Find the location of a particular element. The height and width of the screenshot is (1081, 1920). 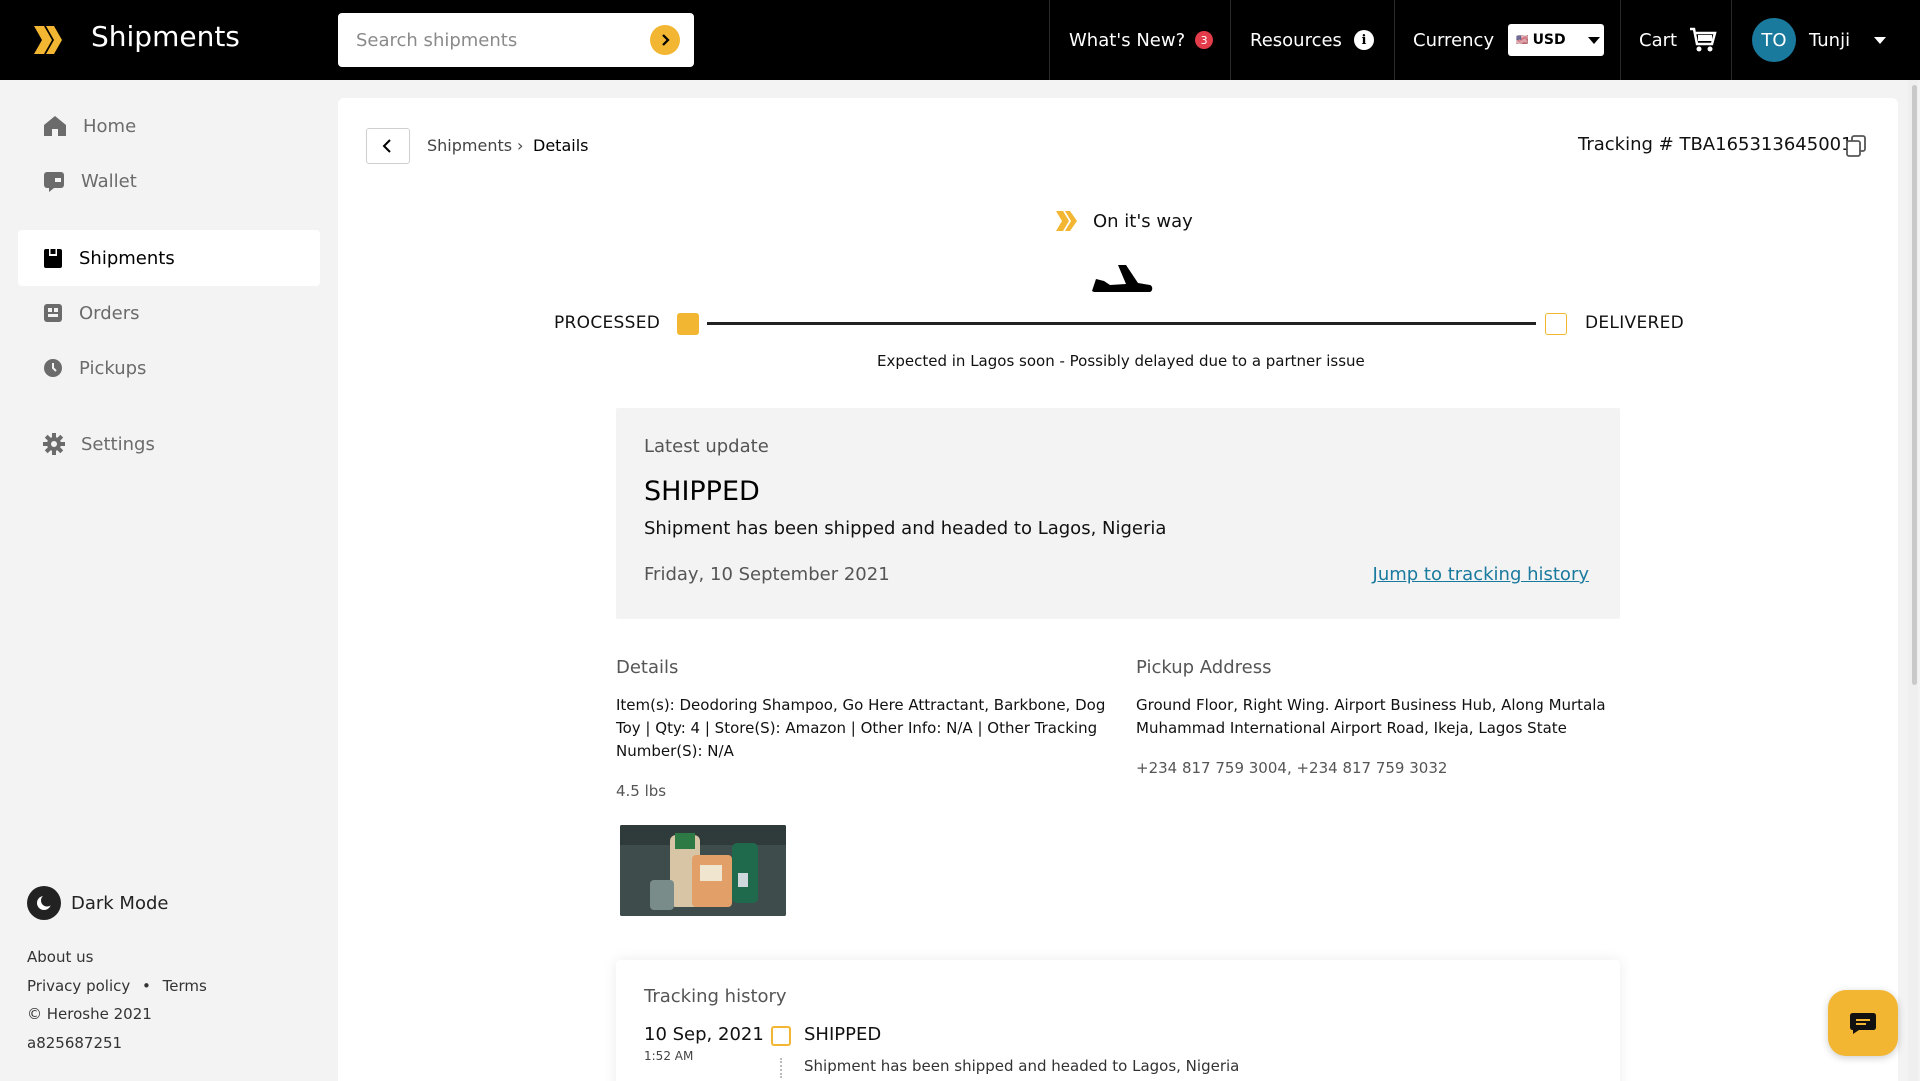

search-input is located at coordinates (501, 40).